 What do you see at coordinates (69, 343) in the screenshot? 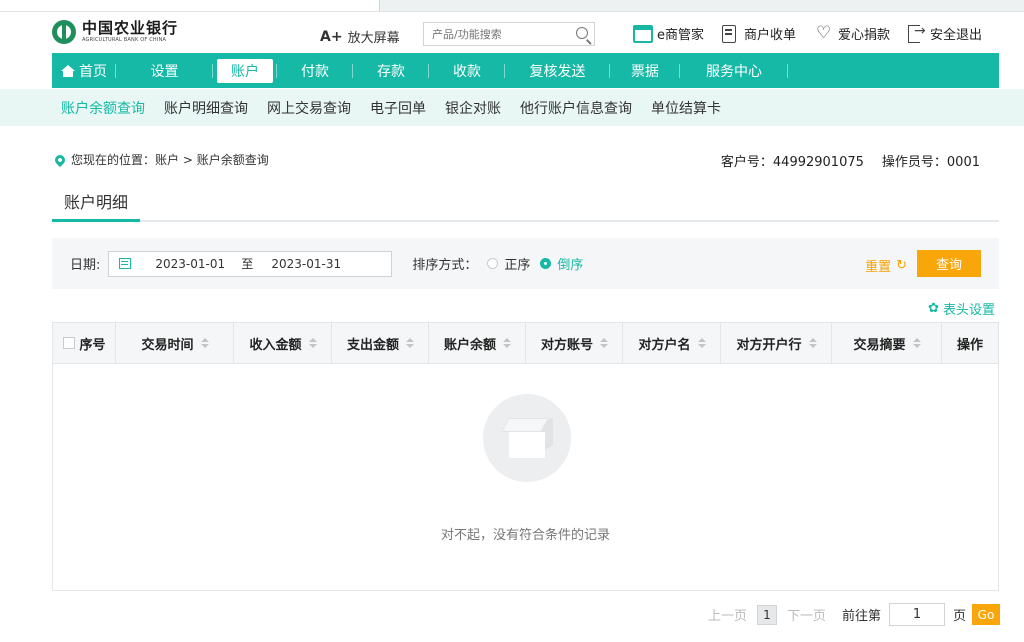
I see `select-all-checkbox` at bounding box center [69, 343].